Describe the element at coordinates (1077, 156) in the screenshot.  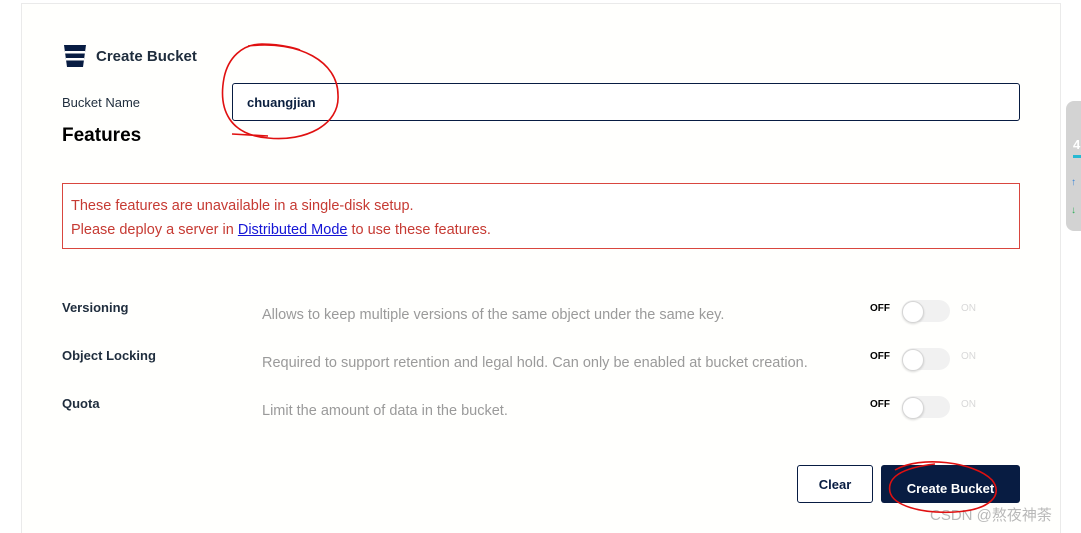
I see `side-widget-bar` at that location.